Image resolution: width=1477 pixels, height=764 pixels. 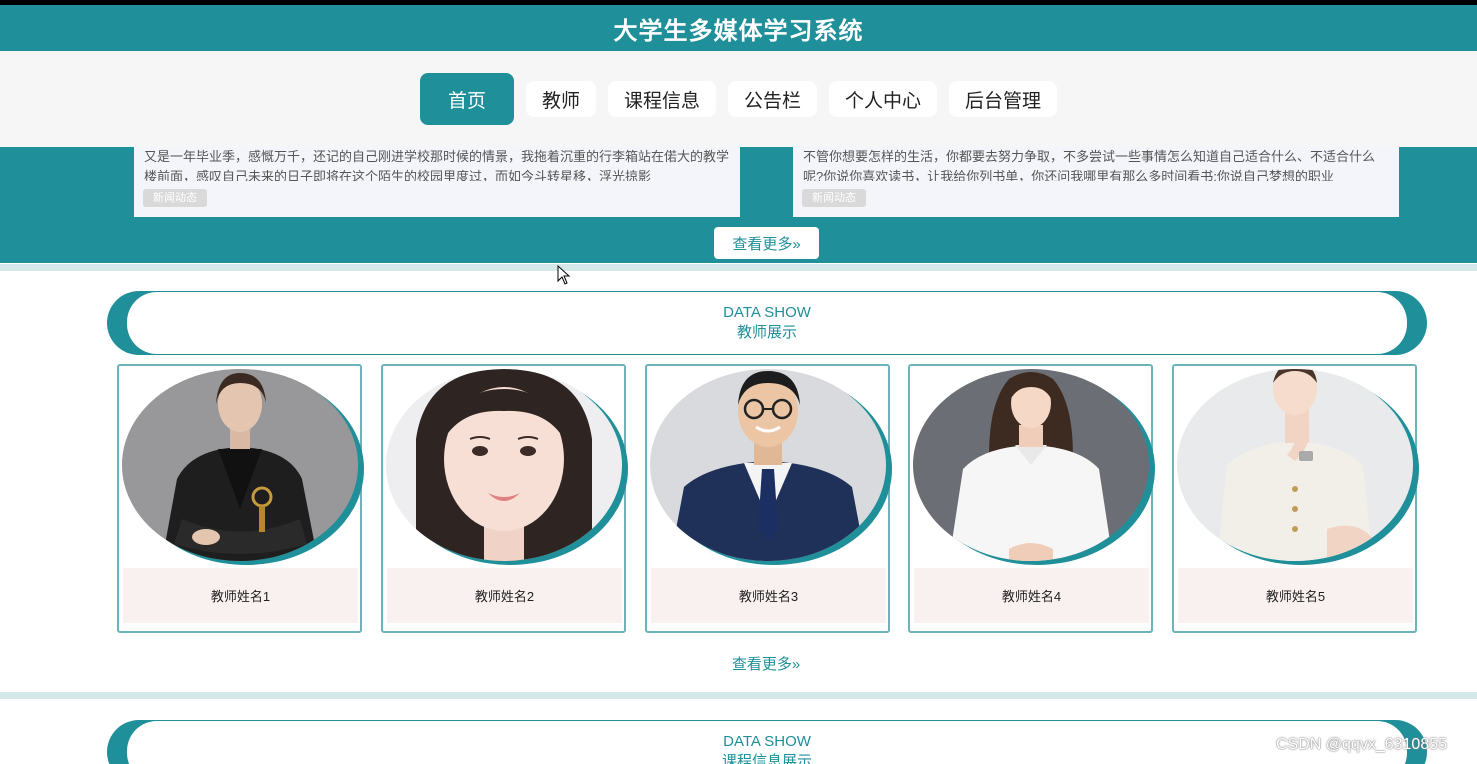 I want to click on teacher-card: 教师姓名2, so click(x=504, y=498).